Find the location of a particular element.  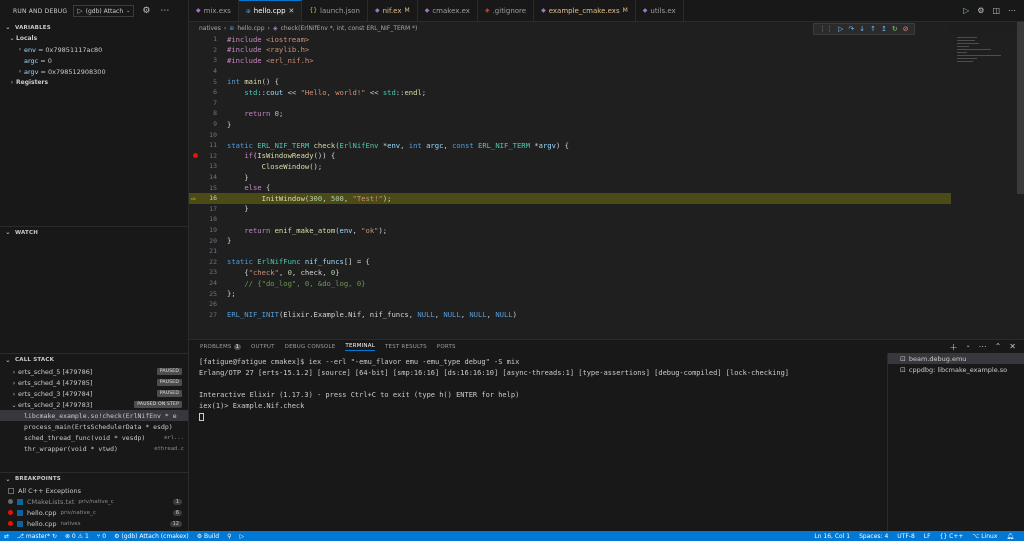

code-line: 24 // {"do_log", 0, &do_log, 0} is located at coordinates (570, 283).